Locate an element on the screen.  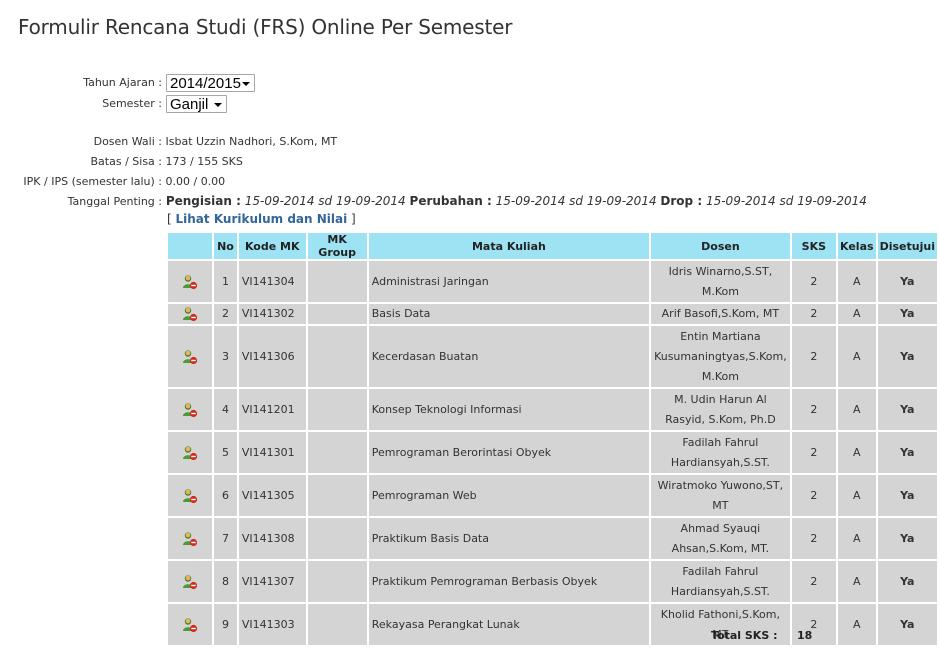
tahun-ajaran-select: 2014/2015 is located at coordinates (210, 83).